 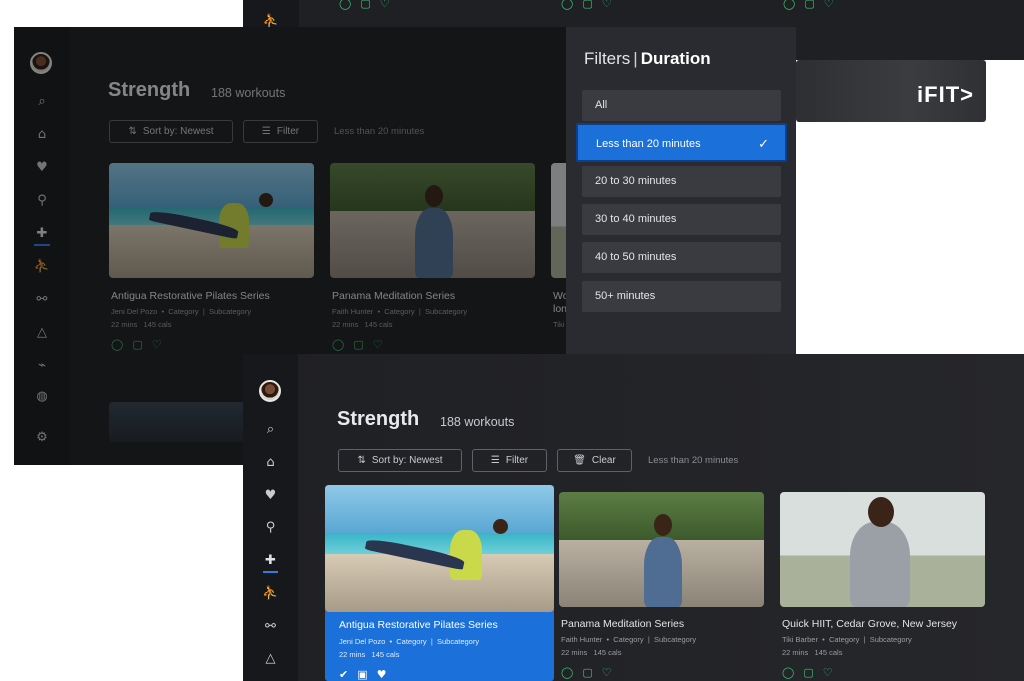 What do you see at coordinates (495, 460) in the screenshot?
I see `sliders-icon: ☰` at bounding box center [495, 460].